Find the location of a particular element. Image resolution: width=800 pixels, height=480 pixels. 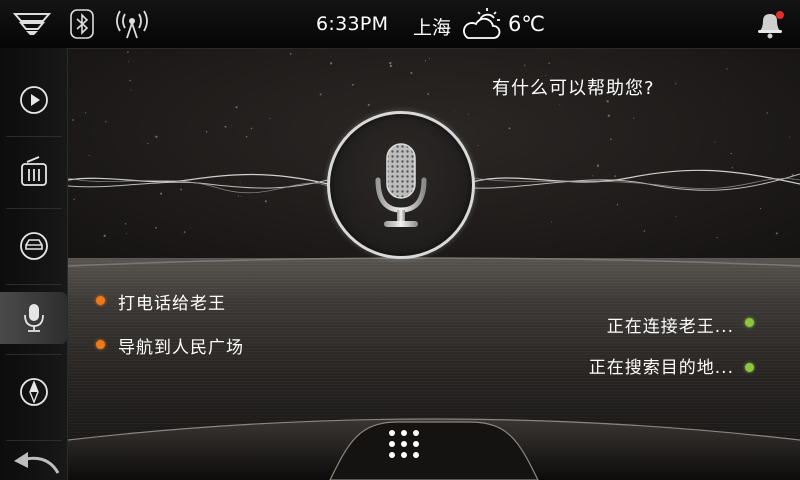

sidebar-item-media is located at coordinates (33, 100).